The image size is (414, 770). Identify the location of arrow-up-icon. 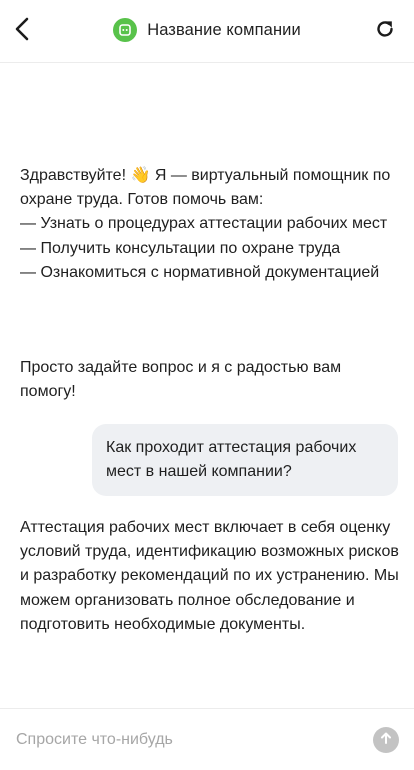
(386, 740).